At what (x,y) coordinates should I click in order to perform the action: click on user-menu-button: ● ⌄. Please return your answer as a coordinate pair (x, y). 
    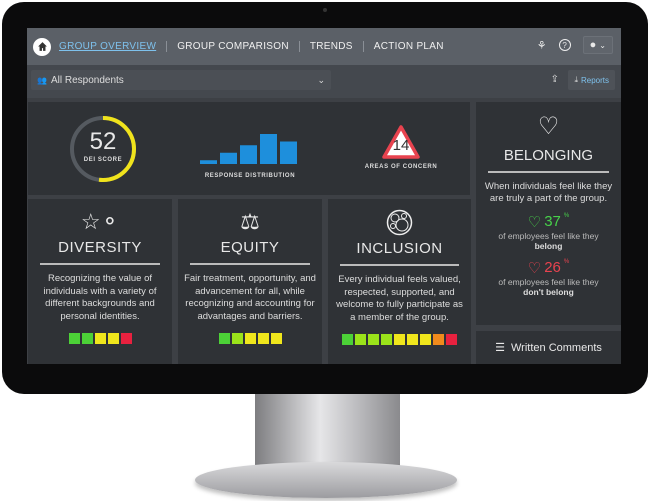
    Looking at the image, I should click on (597, 45).